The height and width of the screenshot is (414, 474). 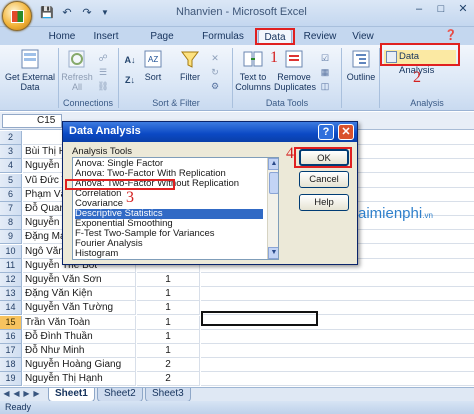 I want to click on qat-dropdown-icon: ▼, so click(x=105, y=12).